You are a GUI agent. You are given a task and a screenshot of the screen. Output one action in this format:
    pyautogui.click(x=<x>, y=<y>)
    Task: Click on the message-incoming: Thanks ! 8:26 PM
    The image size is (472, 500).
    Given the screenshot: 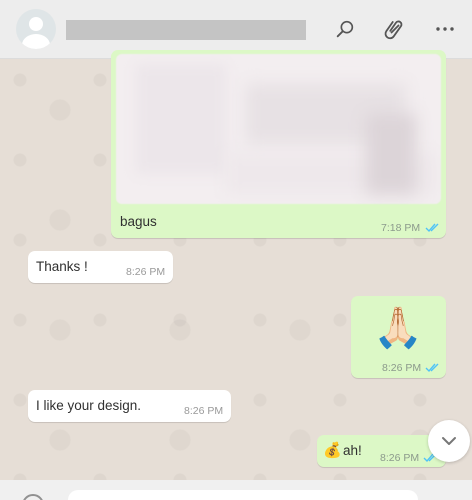 What is the action you would take?
    pyautogui.click(x=100, y=267)
    